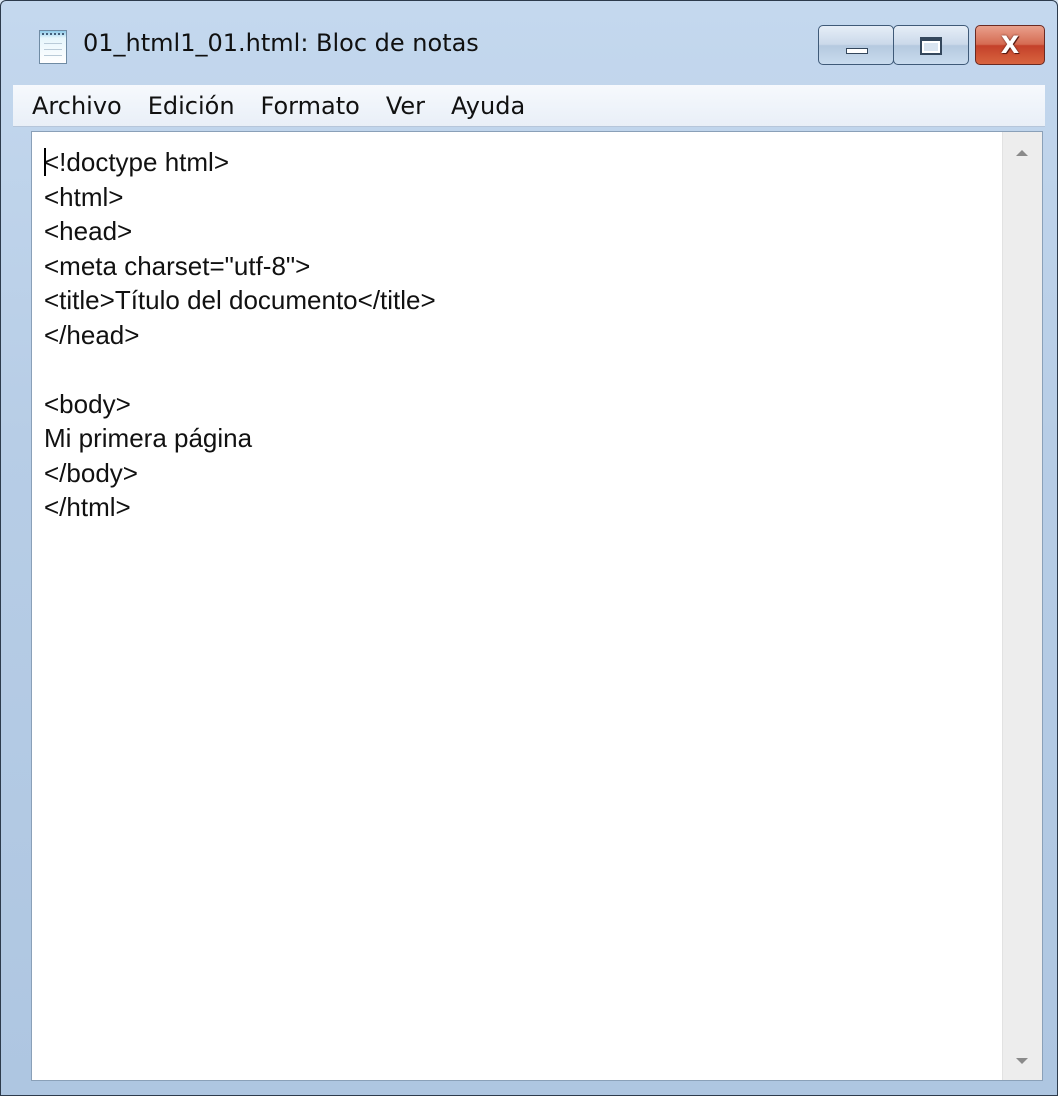  Describe the element at coordinates (87, 403) in the screenshot. I see `text-line: <body>` at that location.